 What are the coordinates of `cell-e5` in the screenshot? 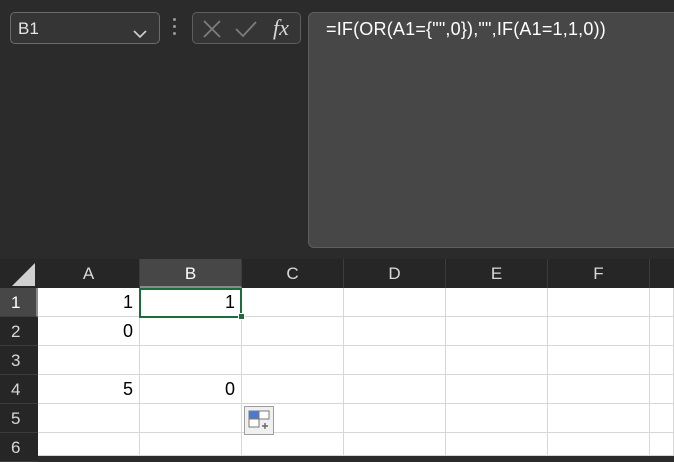 It's located at (497, 418).